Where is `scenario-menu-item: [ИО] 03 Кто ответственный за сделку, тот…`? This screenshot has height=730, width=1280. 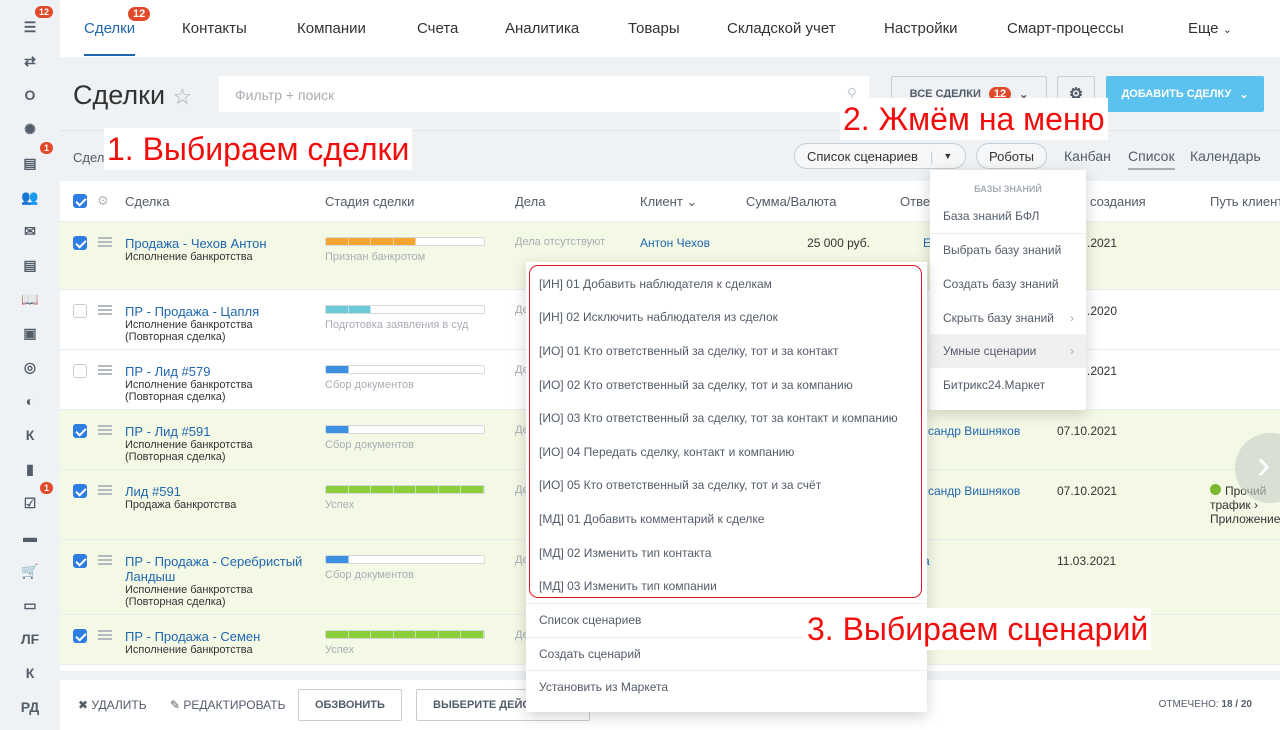 scenario-menu-item: [ИО] 03 Кто ответственный за сделку, тот… is located at coordinates (726, 418).